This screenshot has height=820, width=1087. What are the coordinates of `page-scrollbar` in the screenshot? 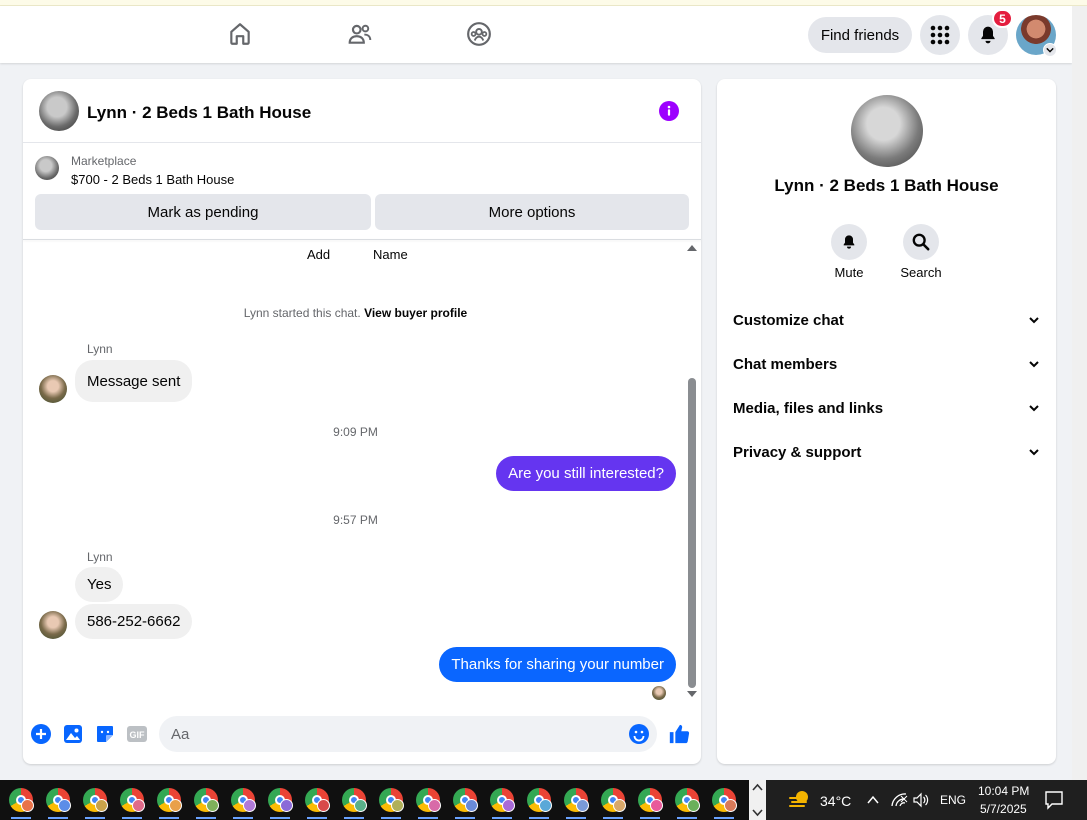 It's located at (1079, 393).